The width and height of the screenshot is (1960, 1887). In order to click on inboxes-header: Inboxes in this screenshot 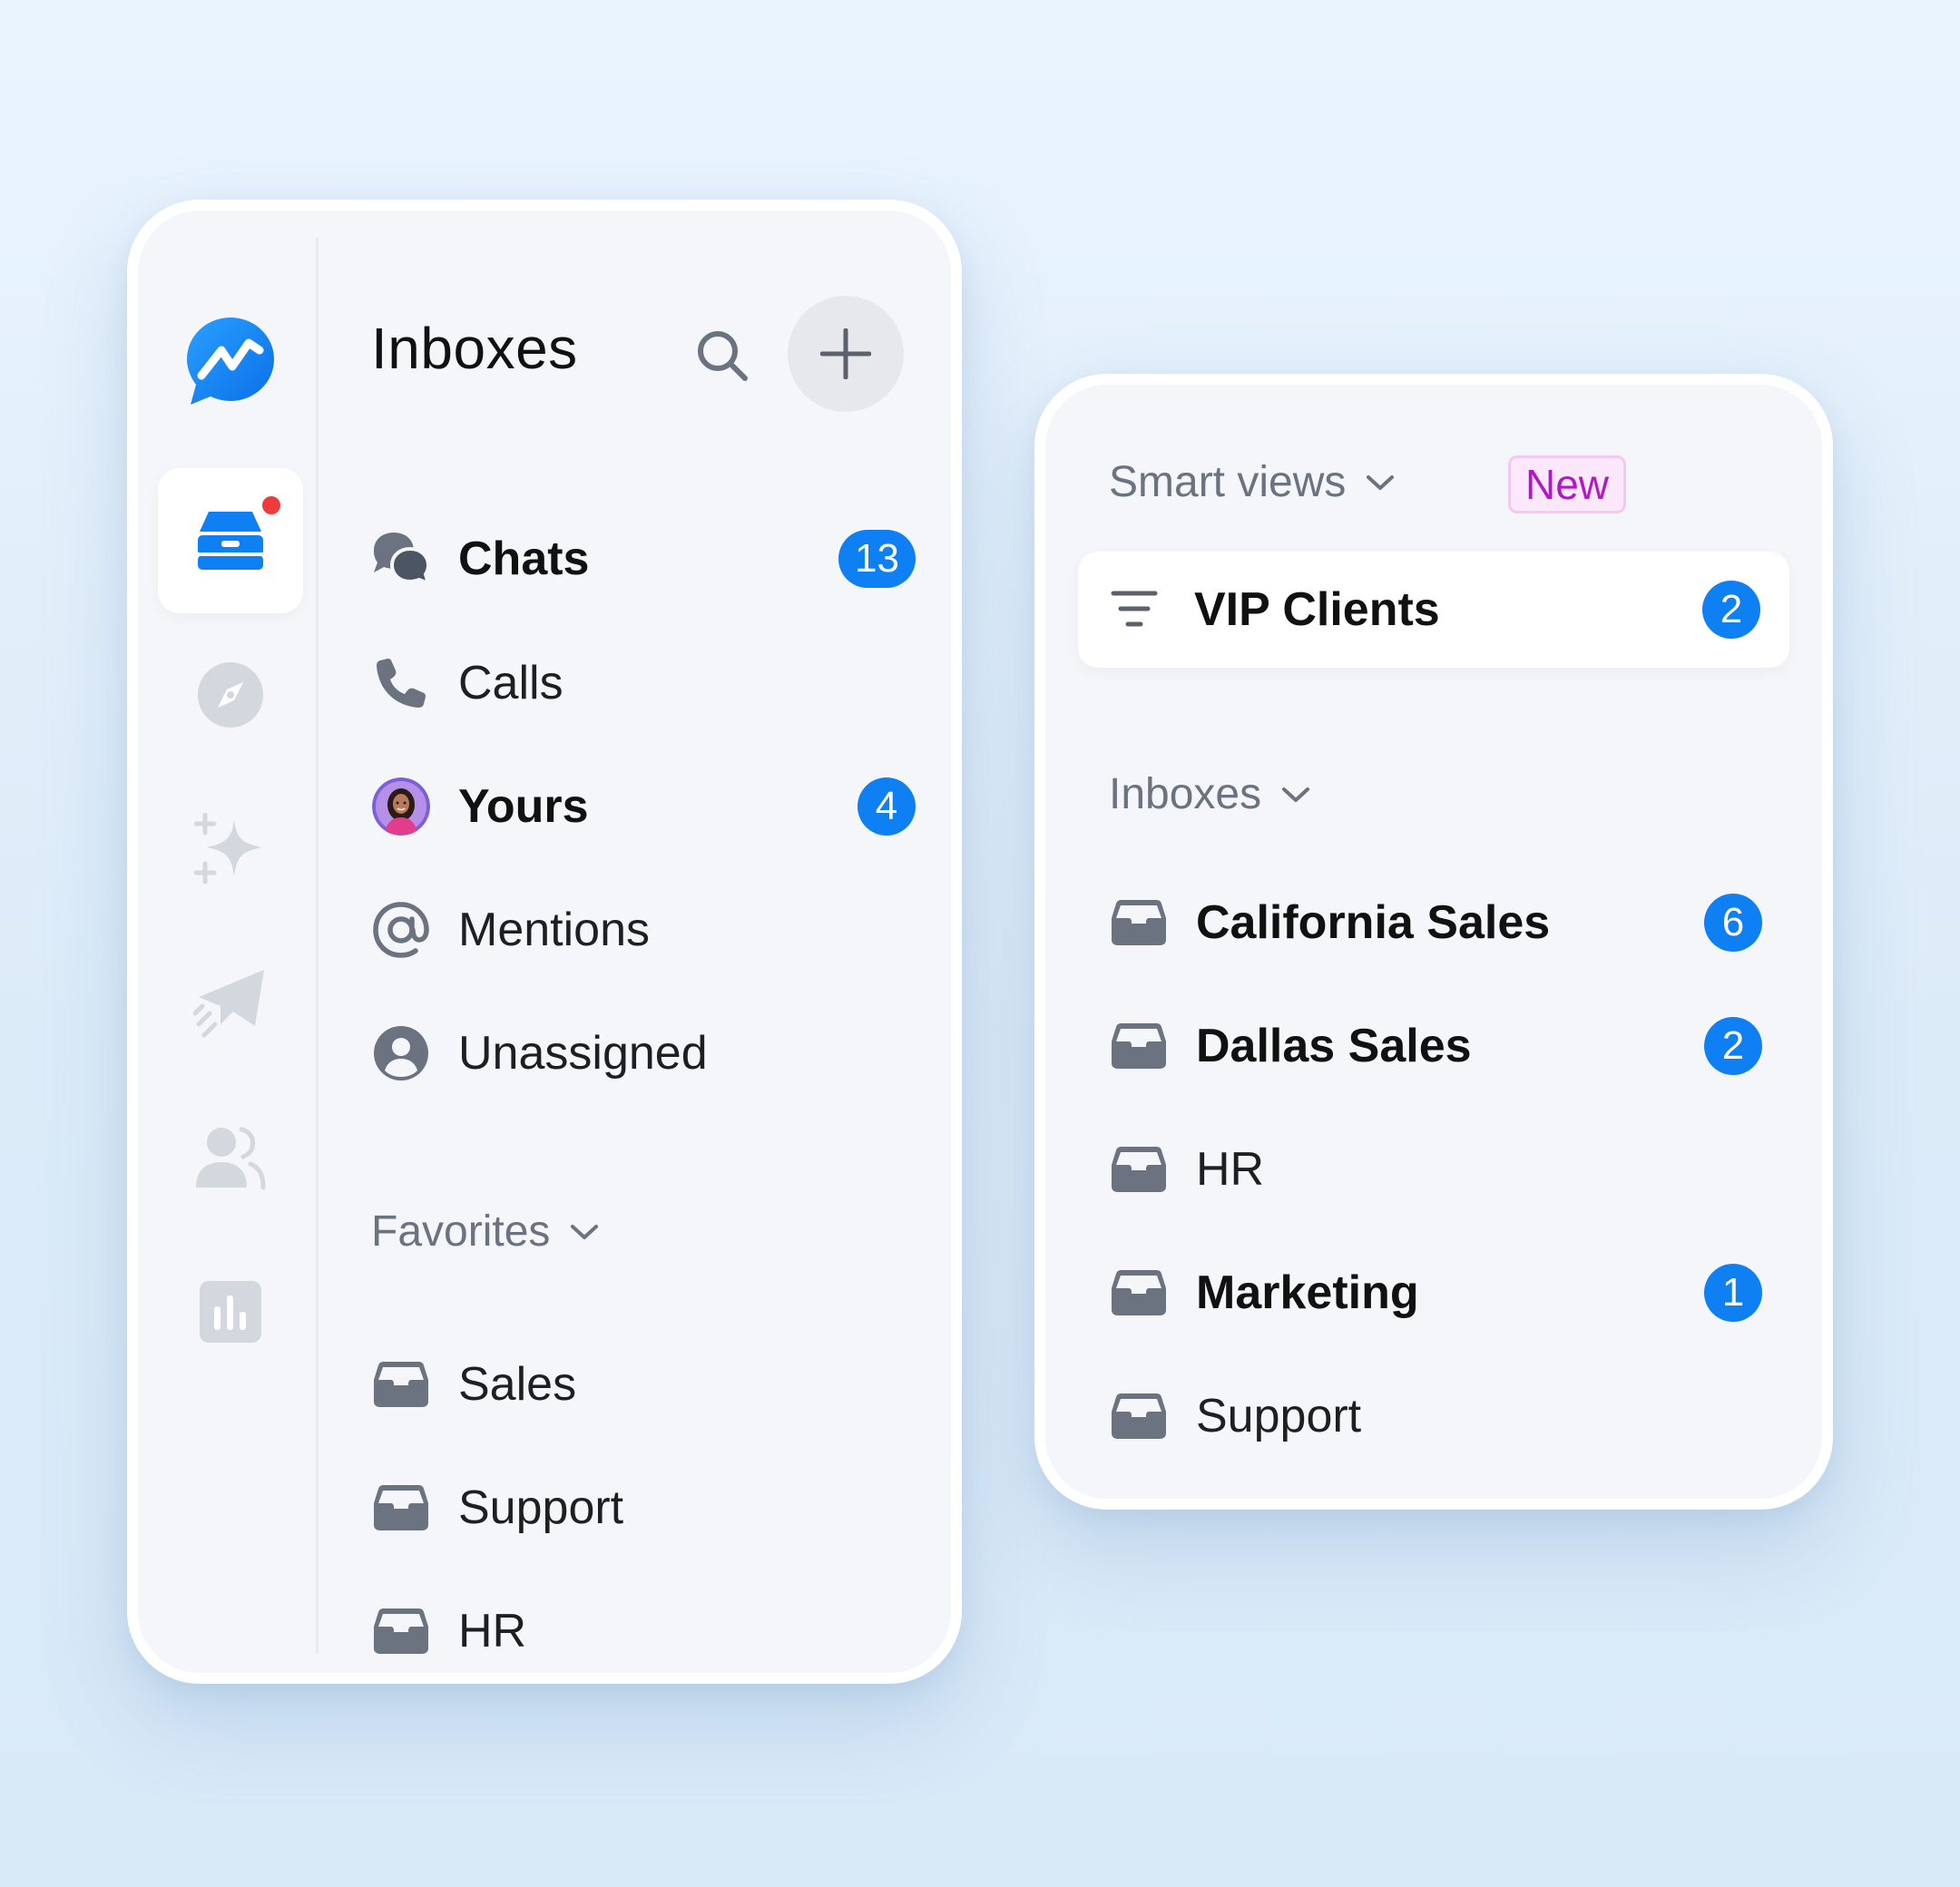, I will do `click(1209, 794)`.